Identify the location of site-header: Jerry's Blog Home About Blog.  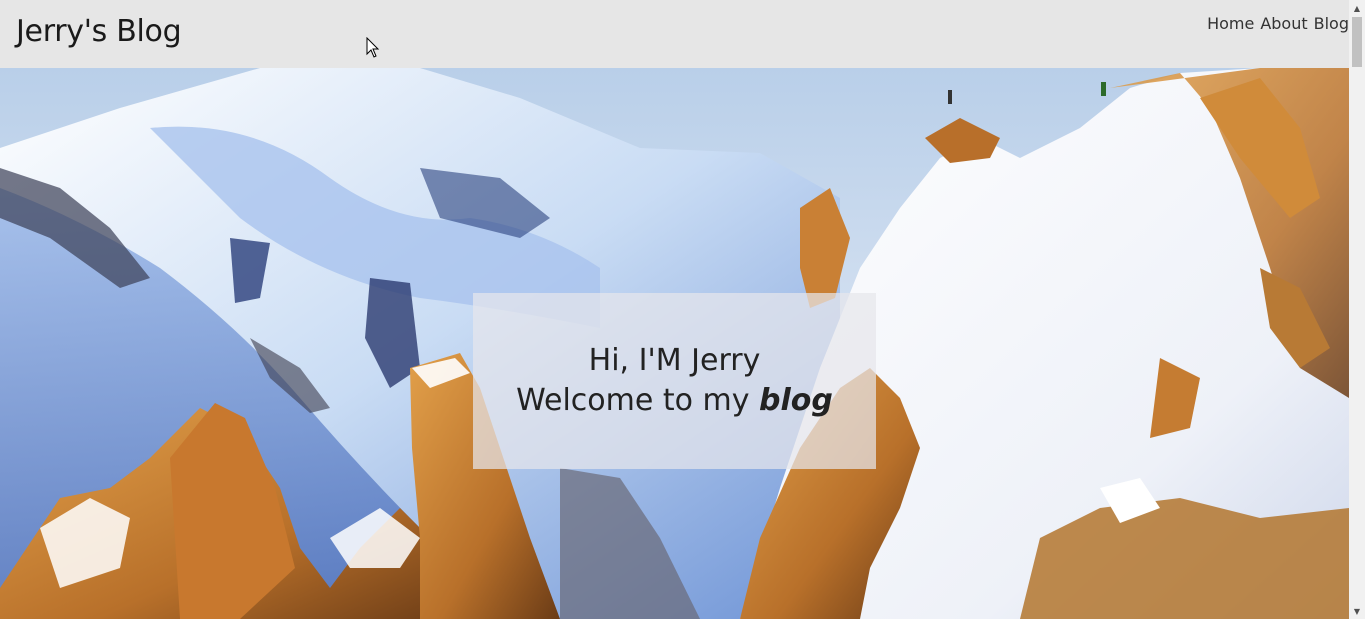
(674, 34).